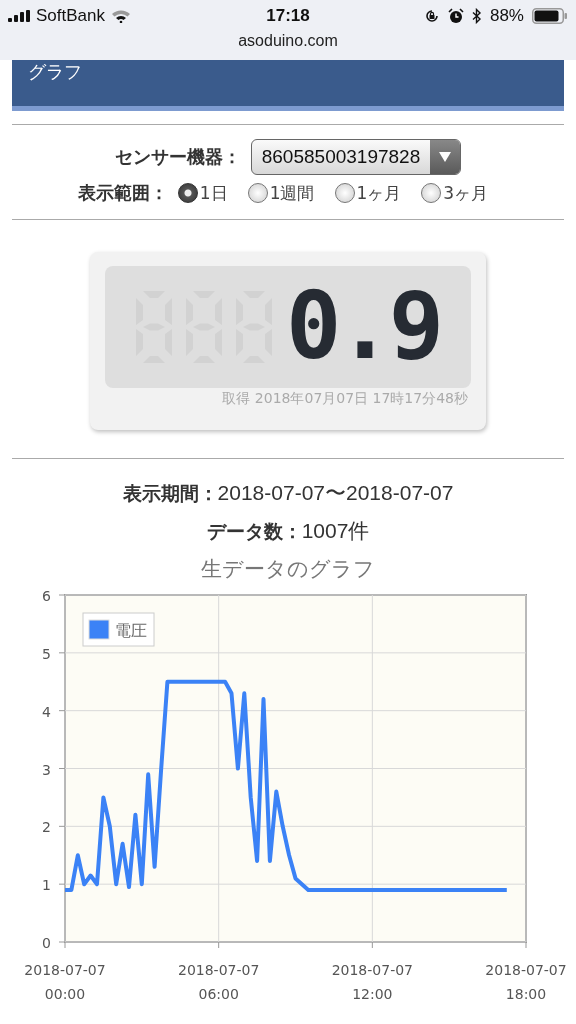 Image resolution: width=576 pixels, height=1024 pixels. What do you see at coordinates (368, 193) in the screenshot?
I see `range-radio: 1ヶ月` at bounding box center [368, 193].